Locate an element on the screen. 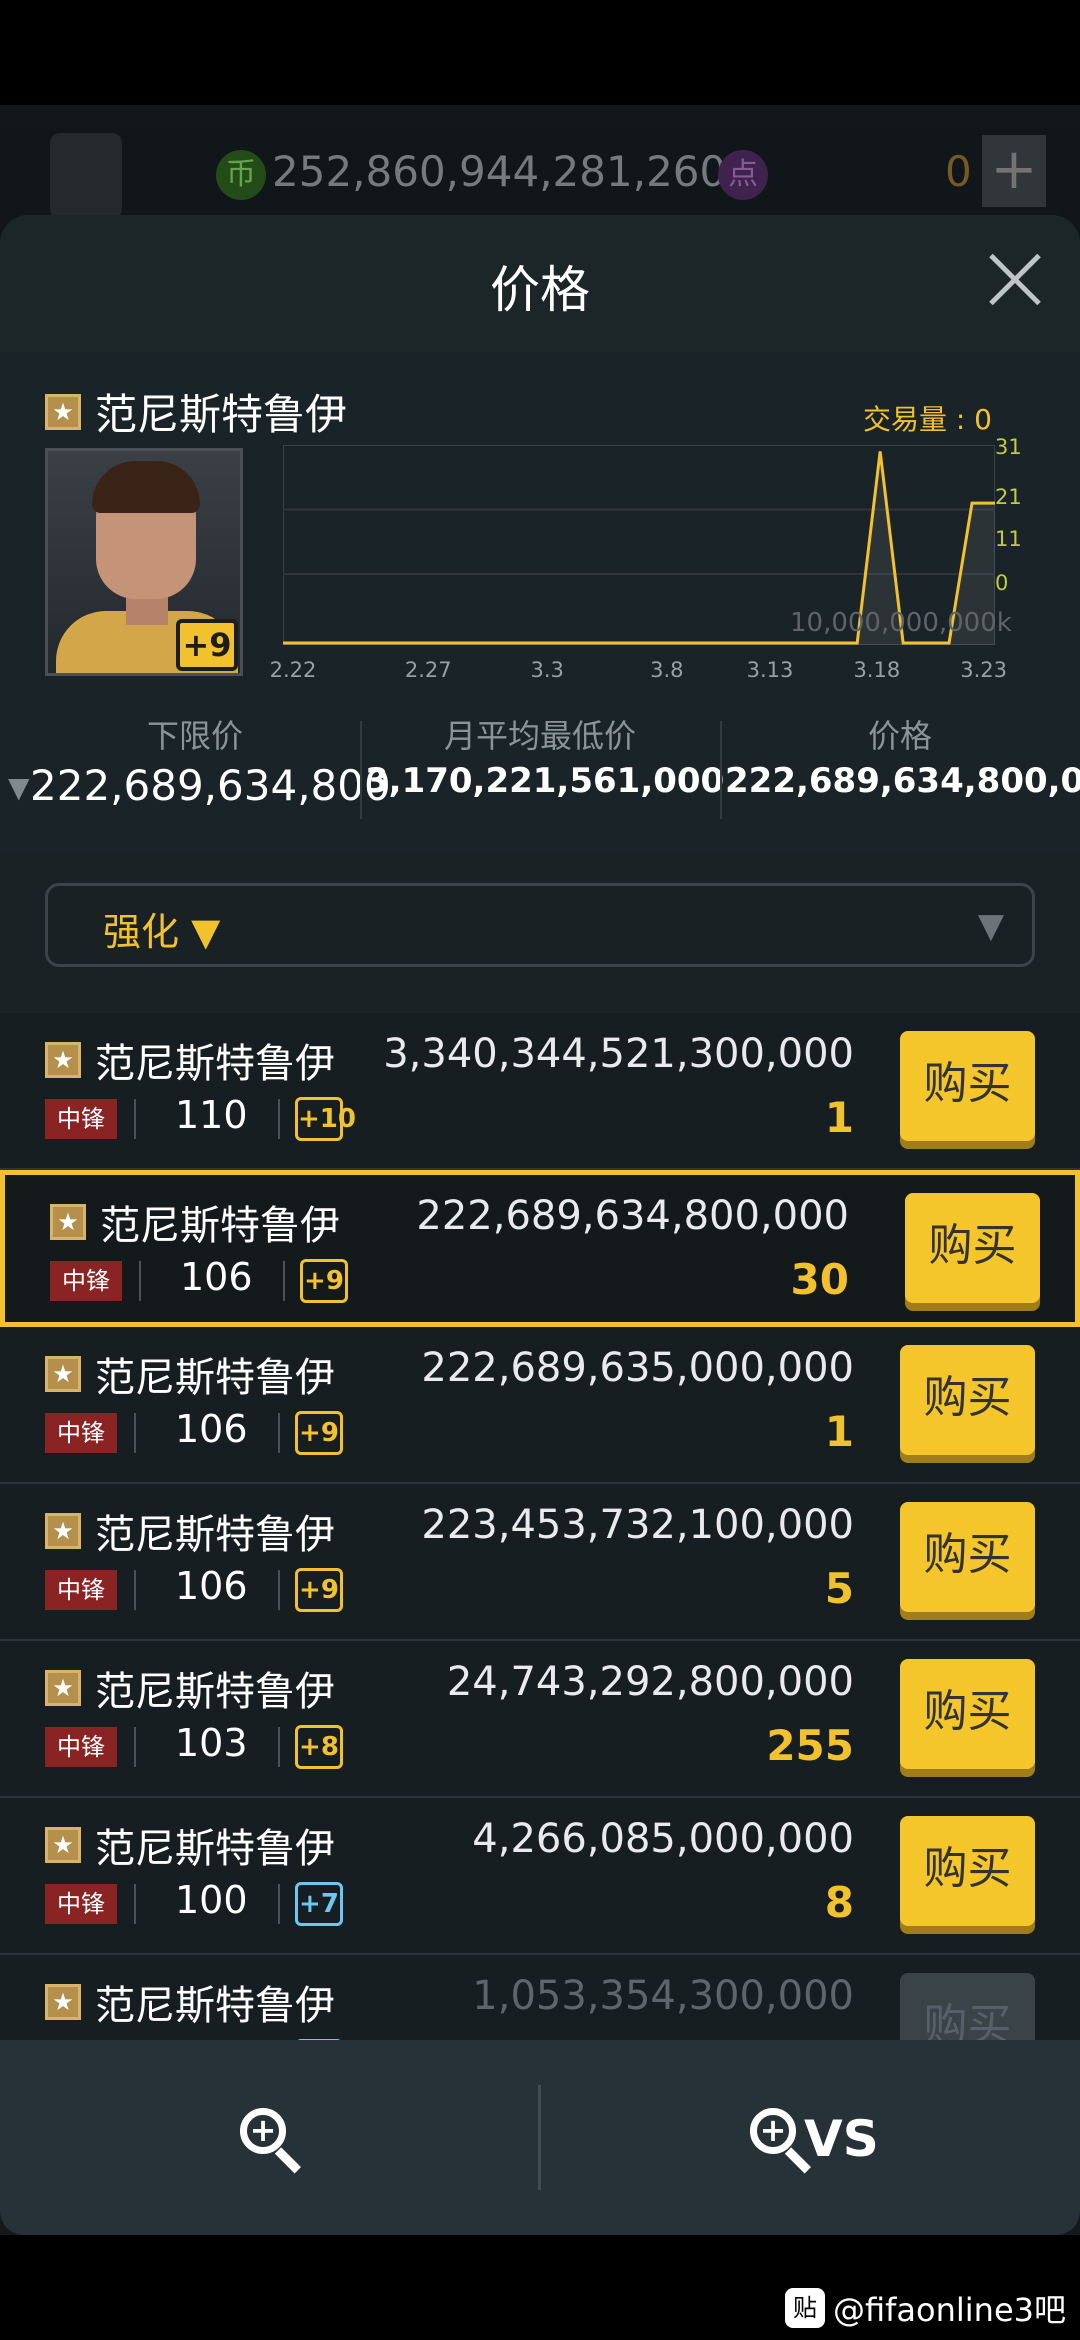 Image resolution: width=1080 pixels, height=2340 pixels. enhance-filter-dropdown: 强化 ▼ ▼ is located at coordinates (540, 925).